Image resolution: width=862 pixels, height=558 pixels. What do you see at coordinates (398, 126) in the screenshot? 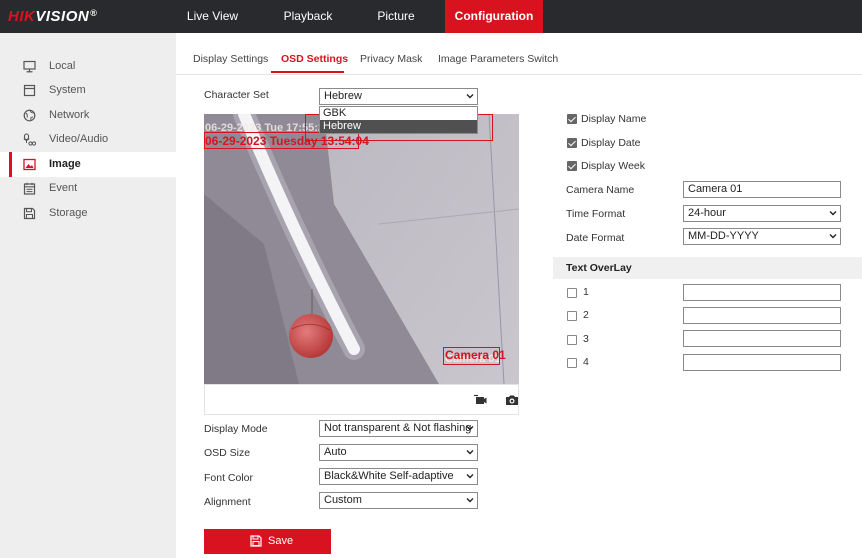
I see `dropdown-option-hebrew: Hebrew` at bounding box center [398, 126].